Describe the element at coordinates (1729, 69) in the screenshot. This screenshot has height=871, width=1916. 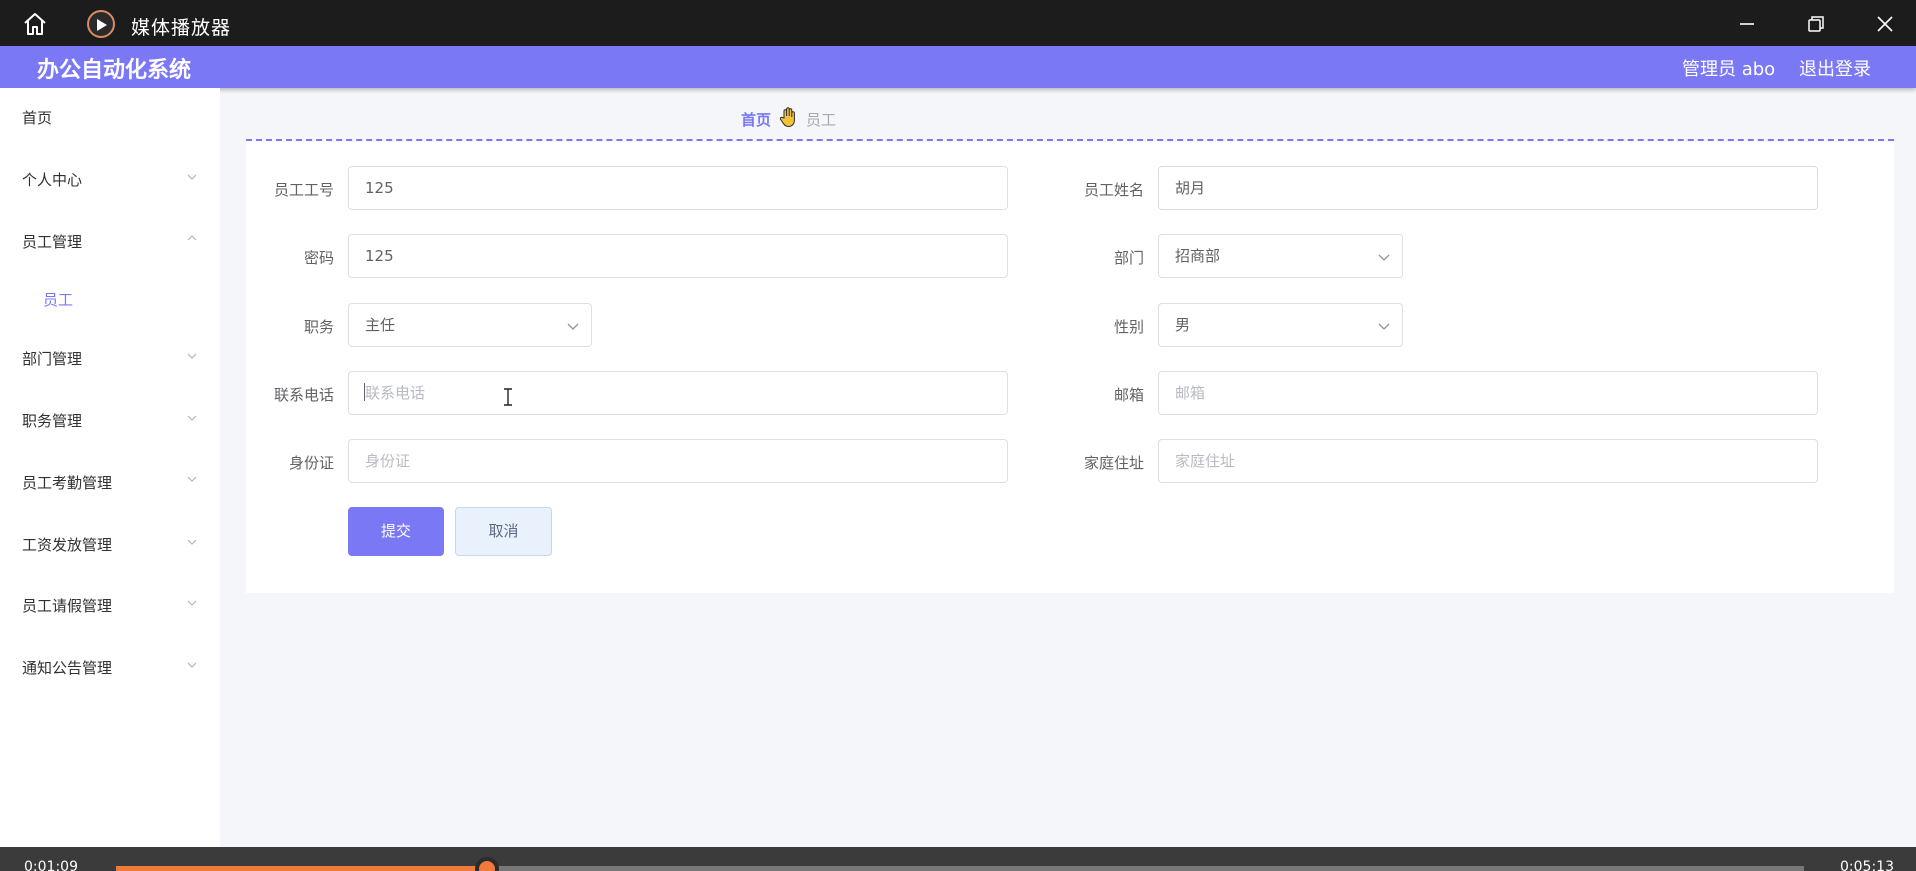
I see `user-label: 管理员 abo` at that location.